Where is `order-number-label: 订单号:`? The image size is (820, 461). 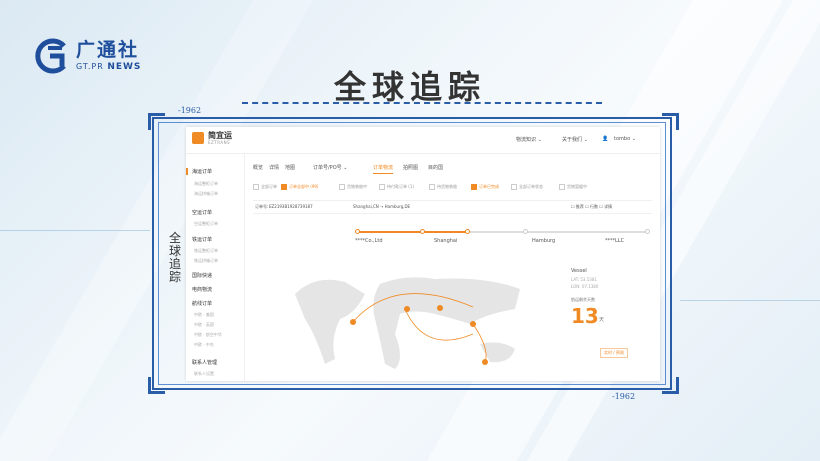
order-number-label: 订单号: is located at coordinates (262, 206).